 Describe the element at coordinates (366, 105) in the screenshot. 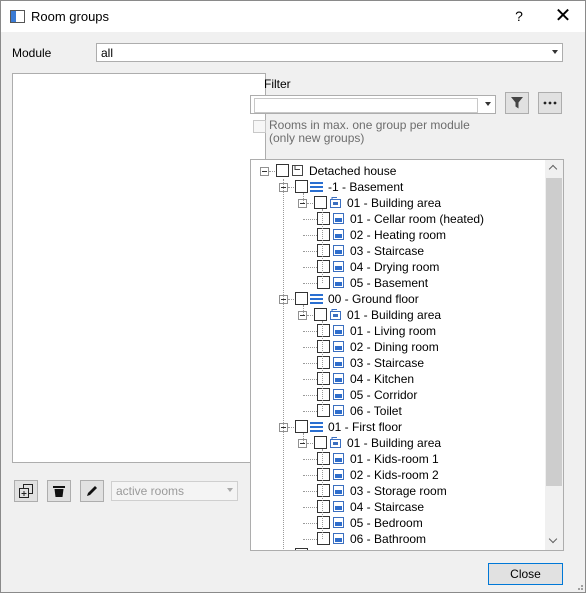

I see `filter-text-area` at that location.